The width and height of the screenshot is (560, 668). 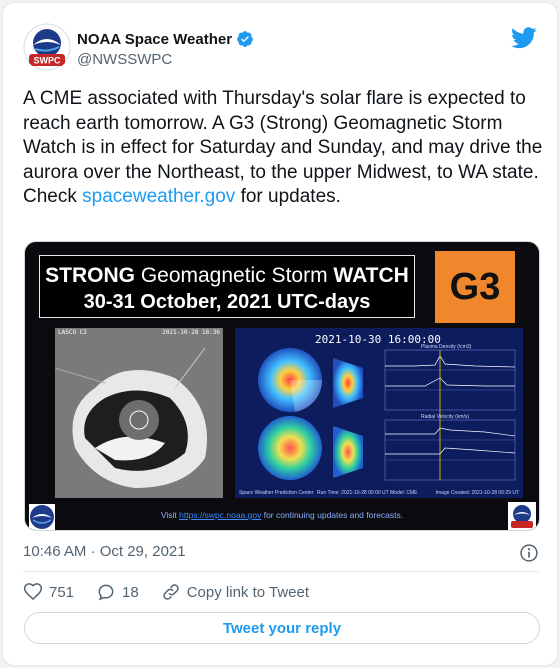 I want to click on banner-strong: STRONG, so click(x=90, y=275).